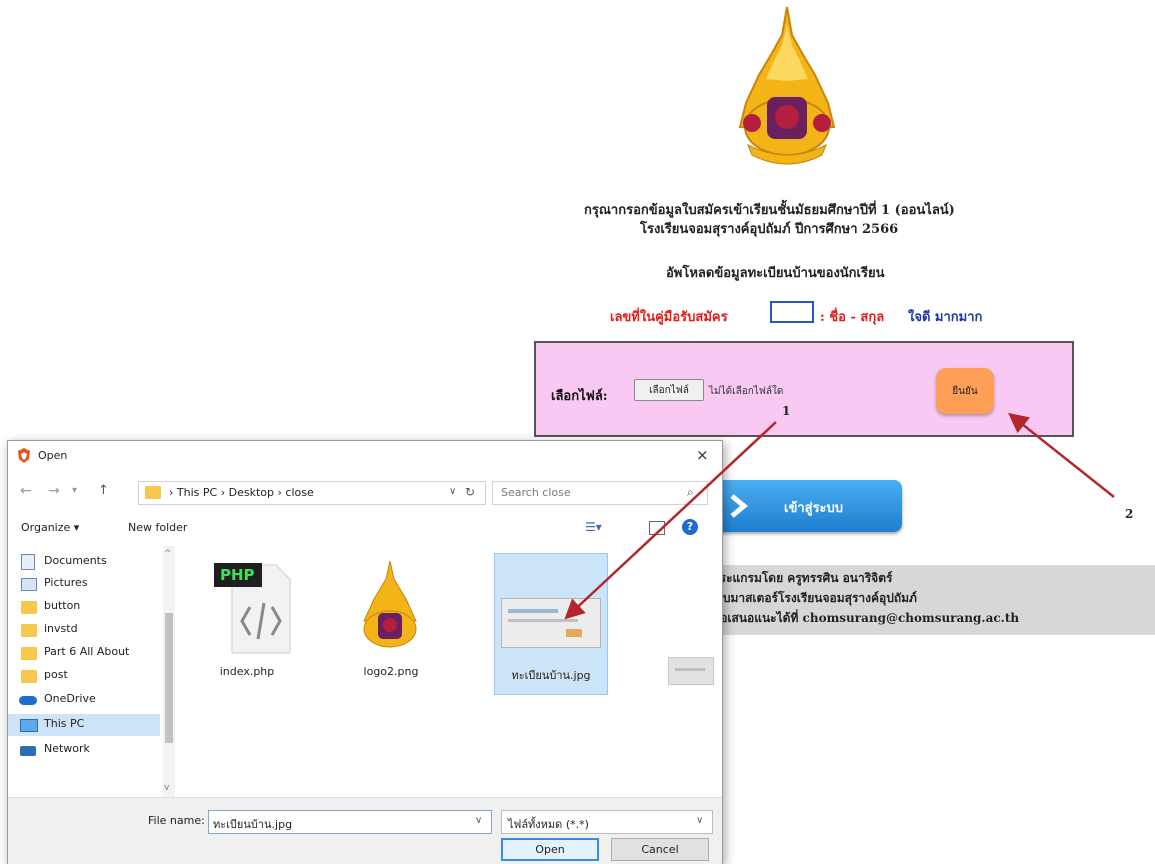 The image size is (1155, 864). Describe the element at coordinates (839, 516) in the screenshot. I see `annotation-arrows` at that location.